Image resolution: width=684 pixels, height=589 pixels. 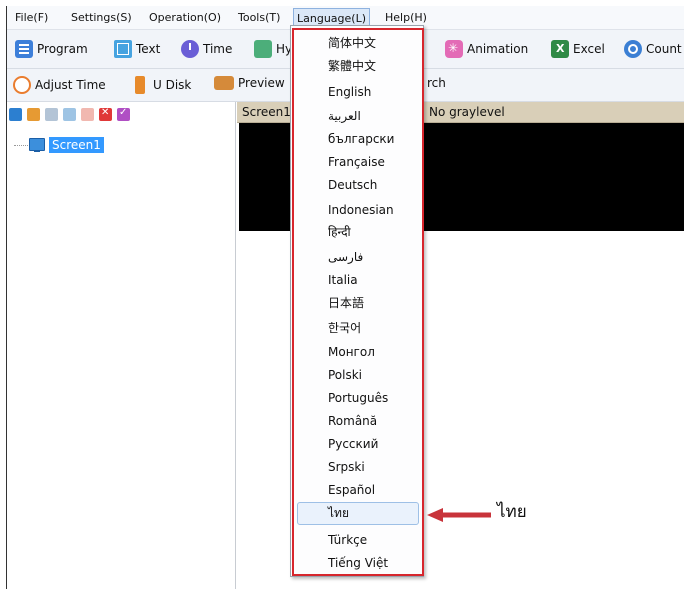 What do you see at coordinates (70, 85) in the screenshot?
I see `adjust-time-label: Adjust Time` at bounding box center [70, 85].